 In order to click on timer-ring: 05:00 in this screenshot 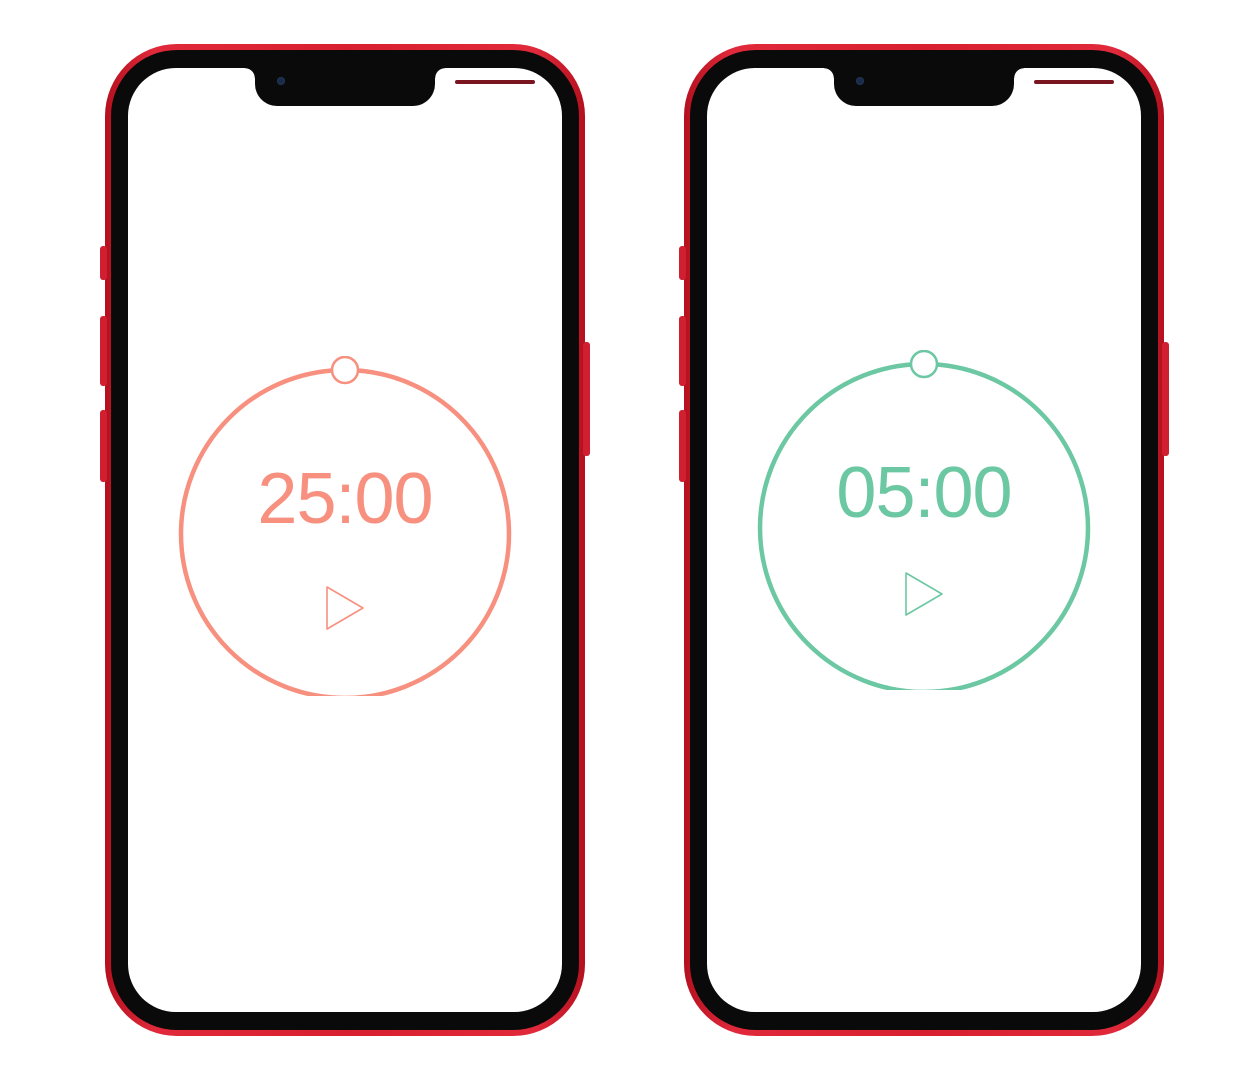, I will do `click(924, 520)`.